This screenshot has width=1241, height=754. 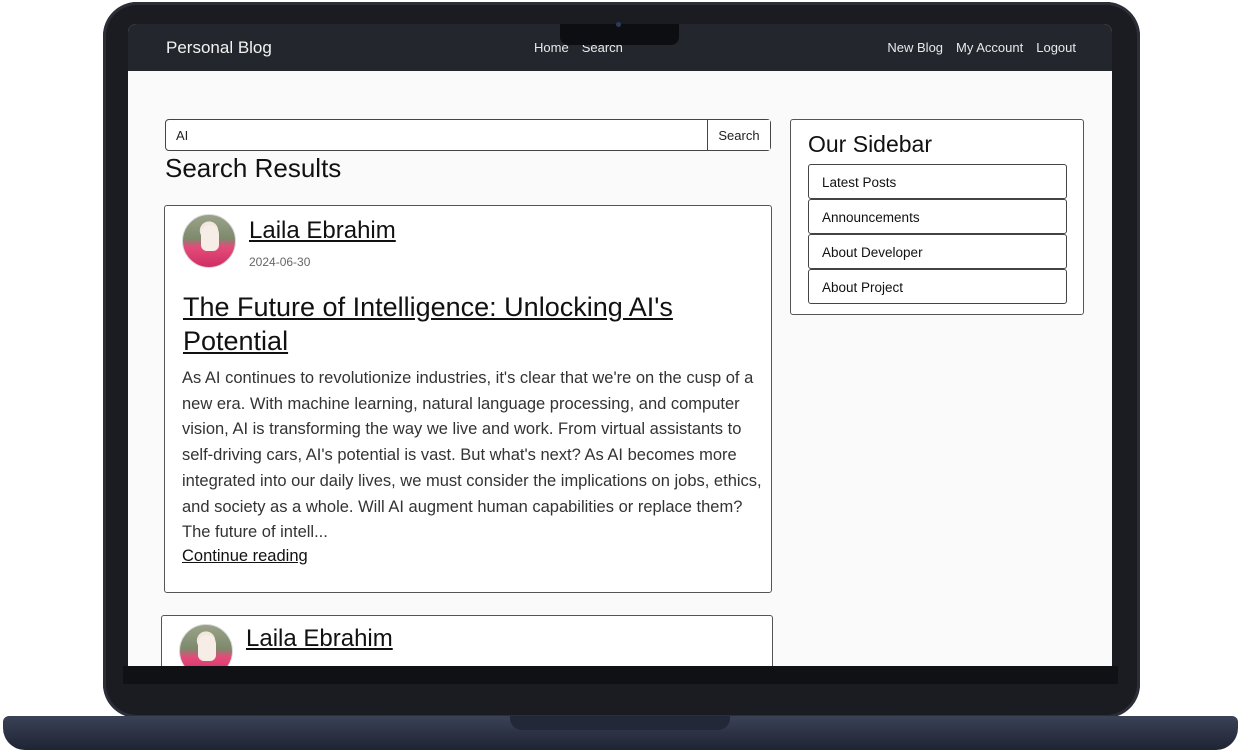 I want to click on sidebar-item-announcements: Announcements, so click(x=937, y=216).